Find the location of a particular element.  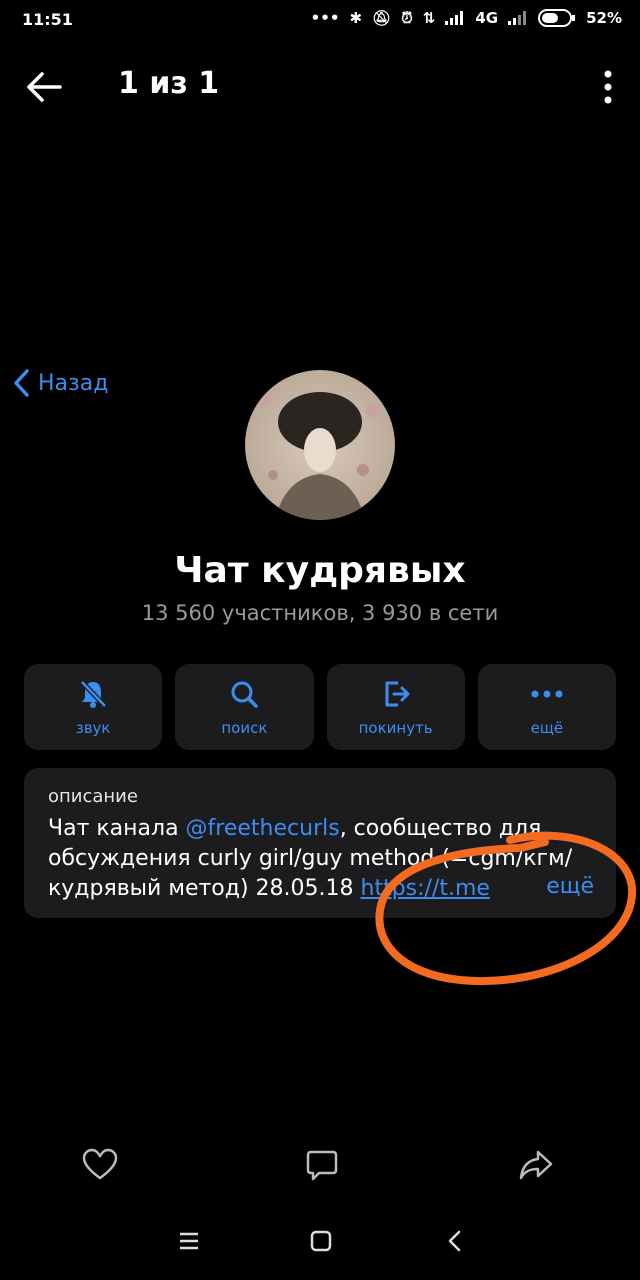

status-icons: ••• ✱ 🔕︎ ⏰︎ ⇅ 4G 52% is located at coordinates (466, 18).